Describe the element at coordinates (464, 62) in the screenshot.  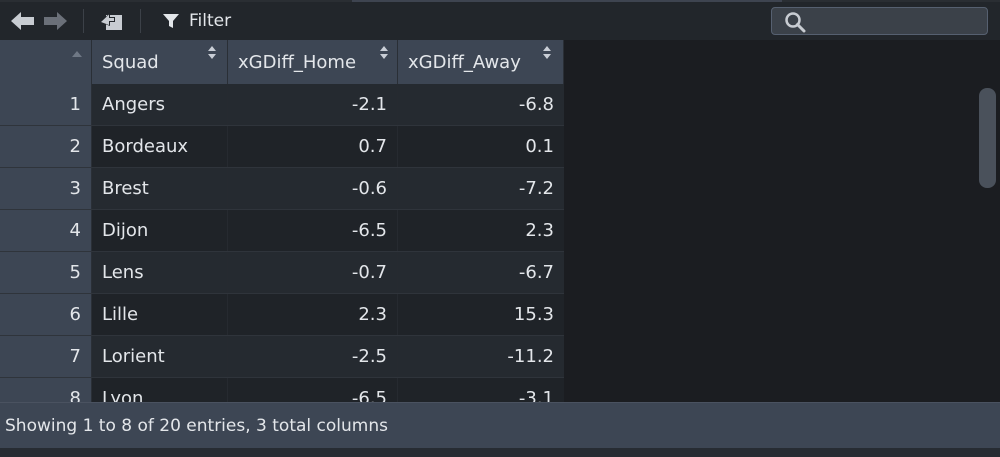
I see `column-header-label: xGDiff_Away` at that location.